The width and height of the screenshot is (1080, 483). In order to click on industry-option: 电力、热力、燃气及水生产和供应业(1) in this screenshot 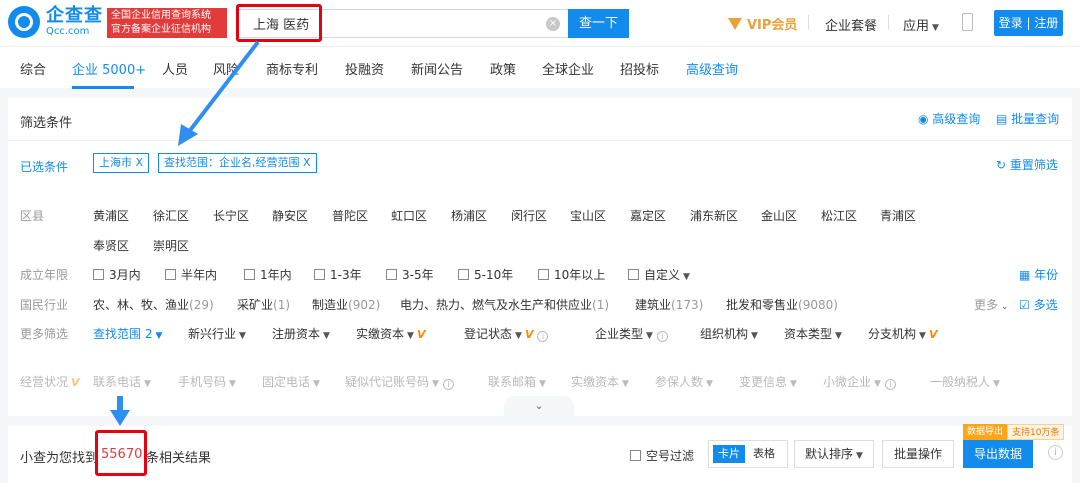, I will do `click(504, 304)`.